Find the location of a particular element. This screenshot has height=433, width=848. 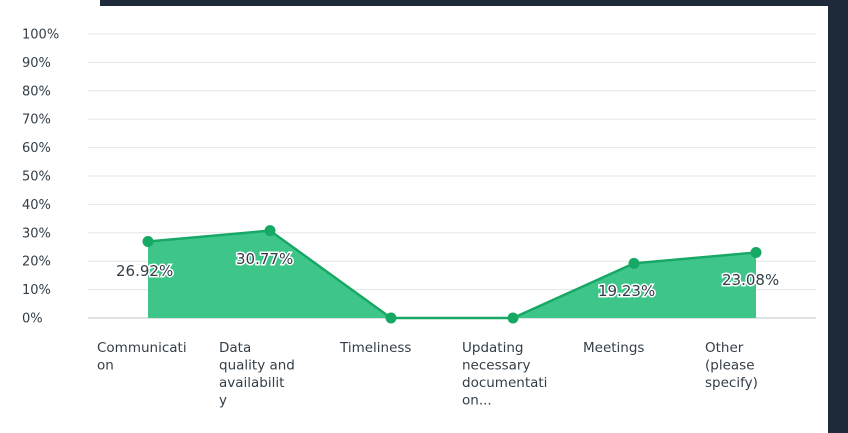

y-tick-label: 30% is located at coordinates (36, 233).